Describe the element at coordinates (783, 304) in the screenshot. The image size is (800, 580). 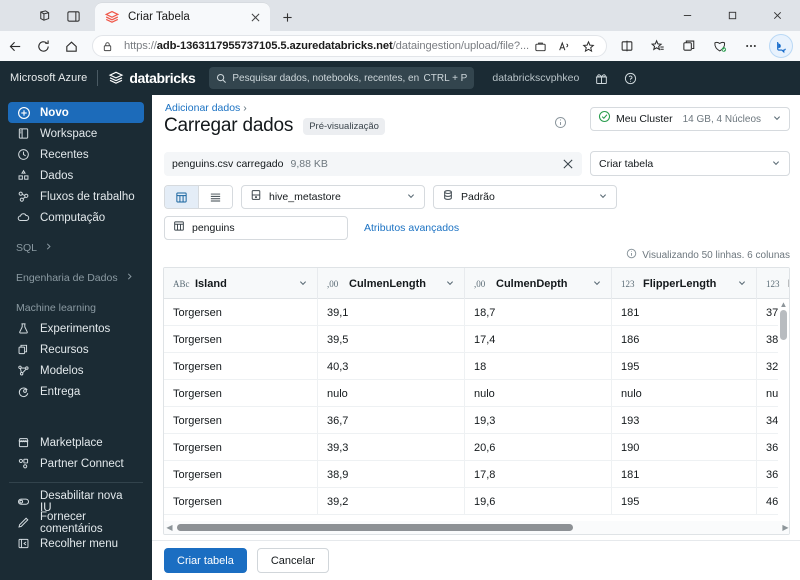
I see `scroll-up-arrow-icon: ▲` at that location.